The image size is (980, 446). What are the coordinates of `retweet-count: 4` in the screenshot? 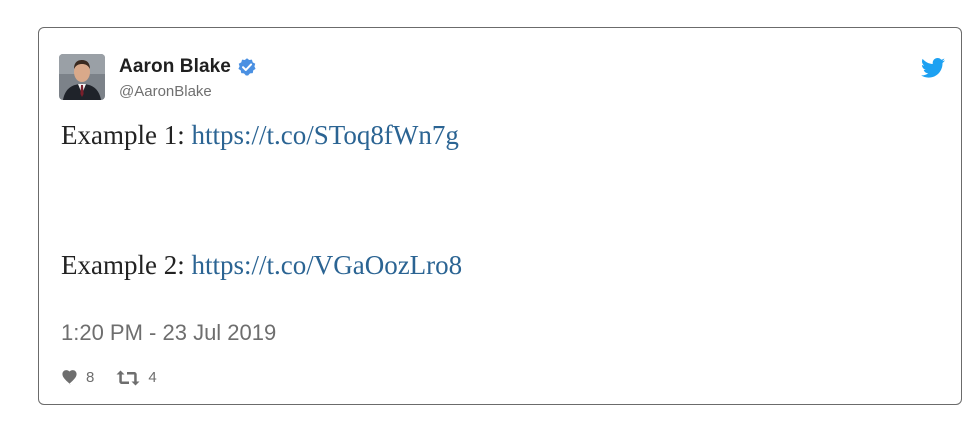 It's located at (152, 377).